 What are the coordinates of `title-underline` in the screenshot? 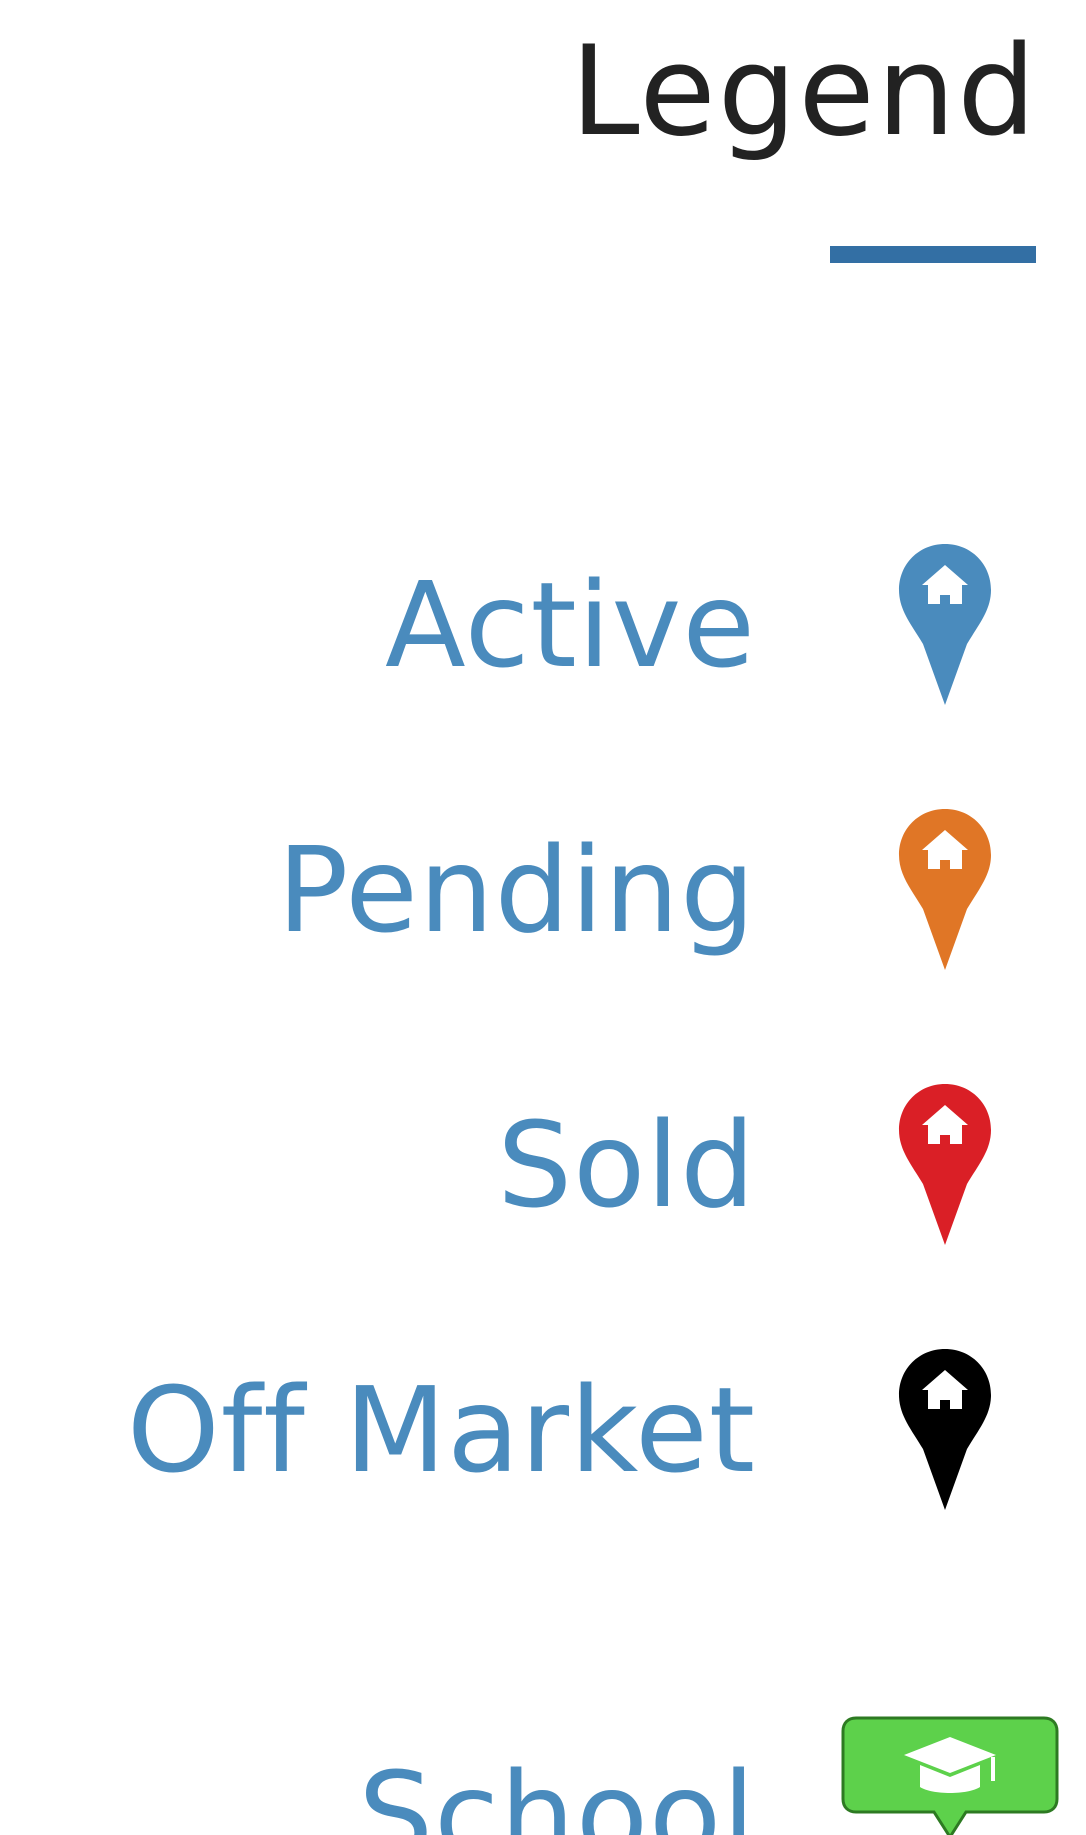 It's located at (933, 254).